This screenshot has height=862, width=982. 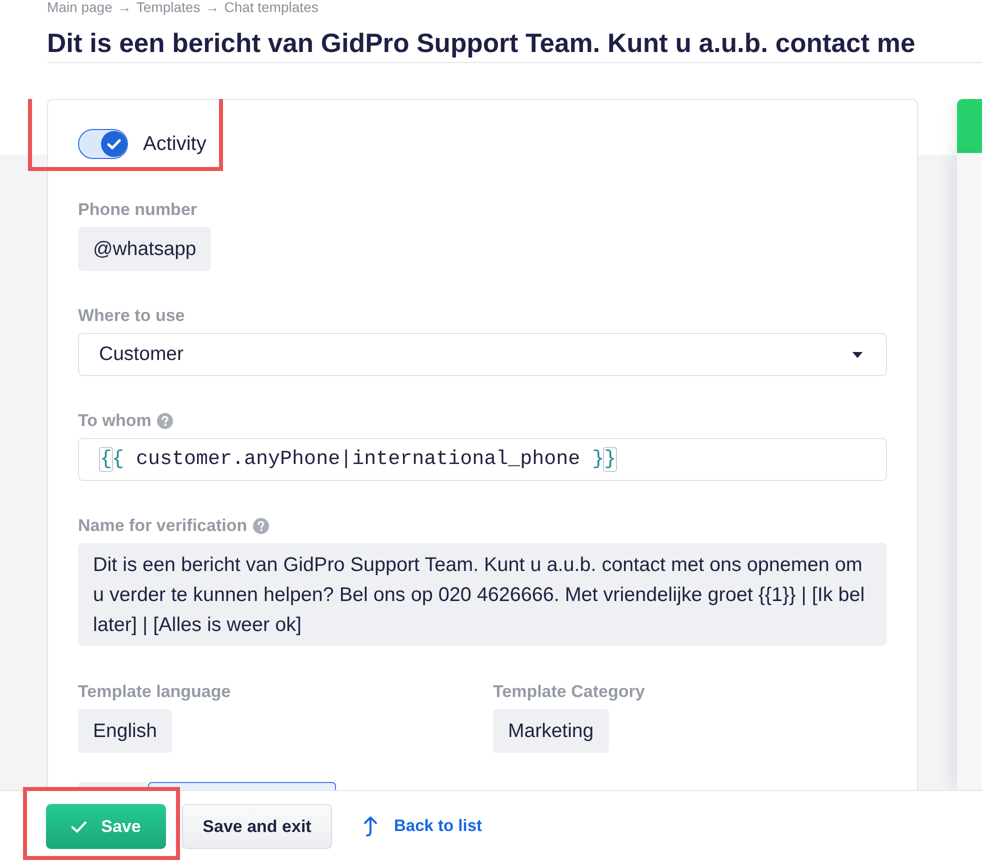 I want to click on field-label: Name for verification, so click(x=163, y=526).